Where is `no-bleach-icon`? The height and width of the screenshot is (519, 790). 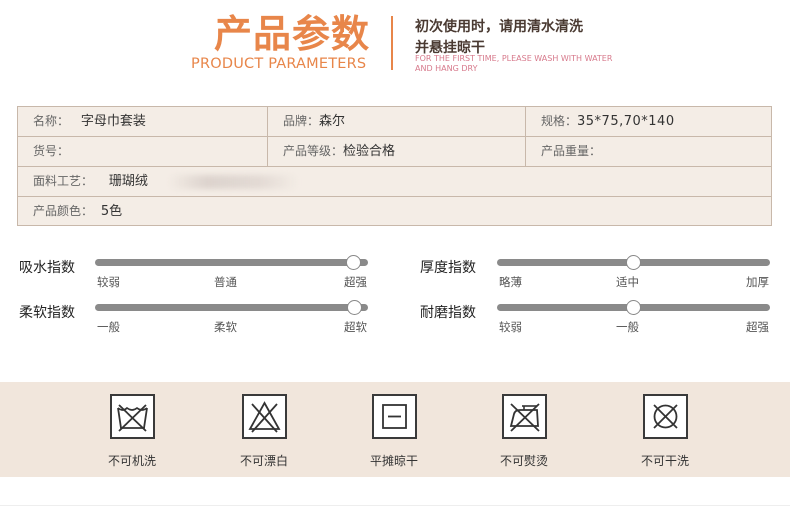
no-bleach-icon is located at coordinates (264, 416).